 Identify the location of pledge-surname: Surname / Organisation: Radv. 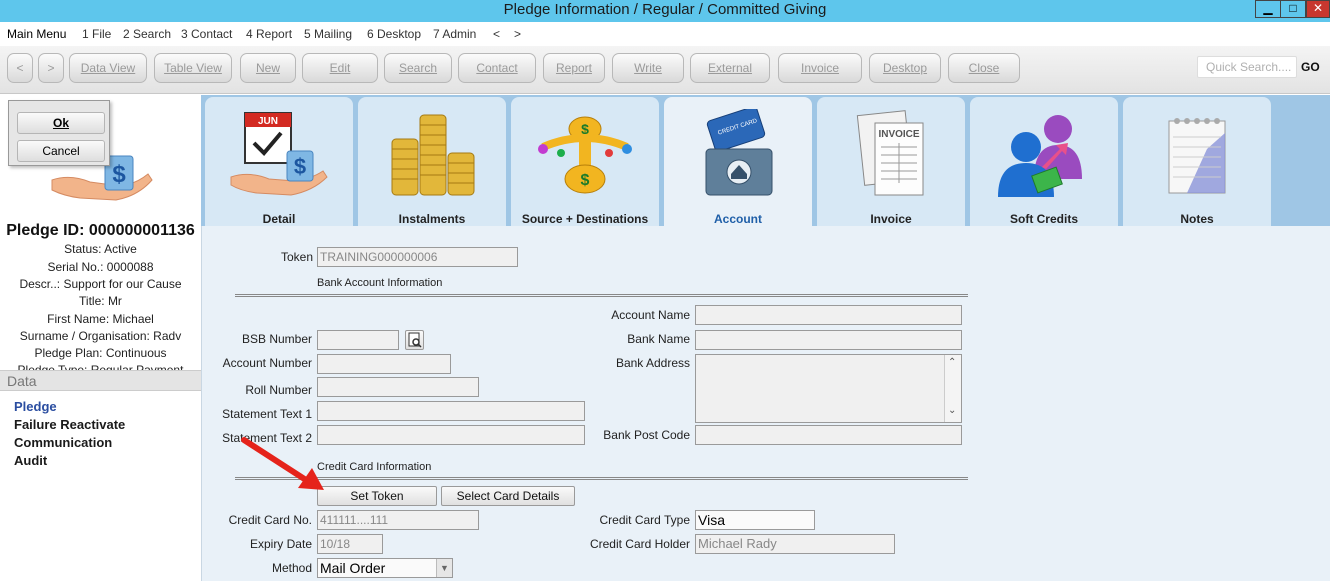
(100, 336).